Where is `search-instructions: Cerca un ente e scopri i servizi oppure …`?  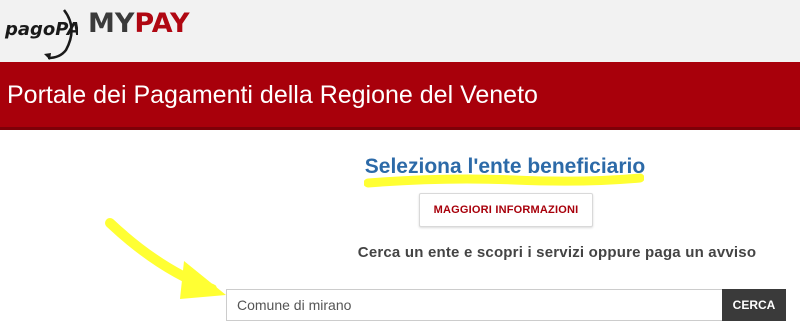 search-instructions: Cerca un ente e scopri i servizi oppure … is located at coordinates (557, 252).